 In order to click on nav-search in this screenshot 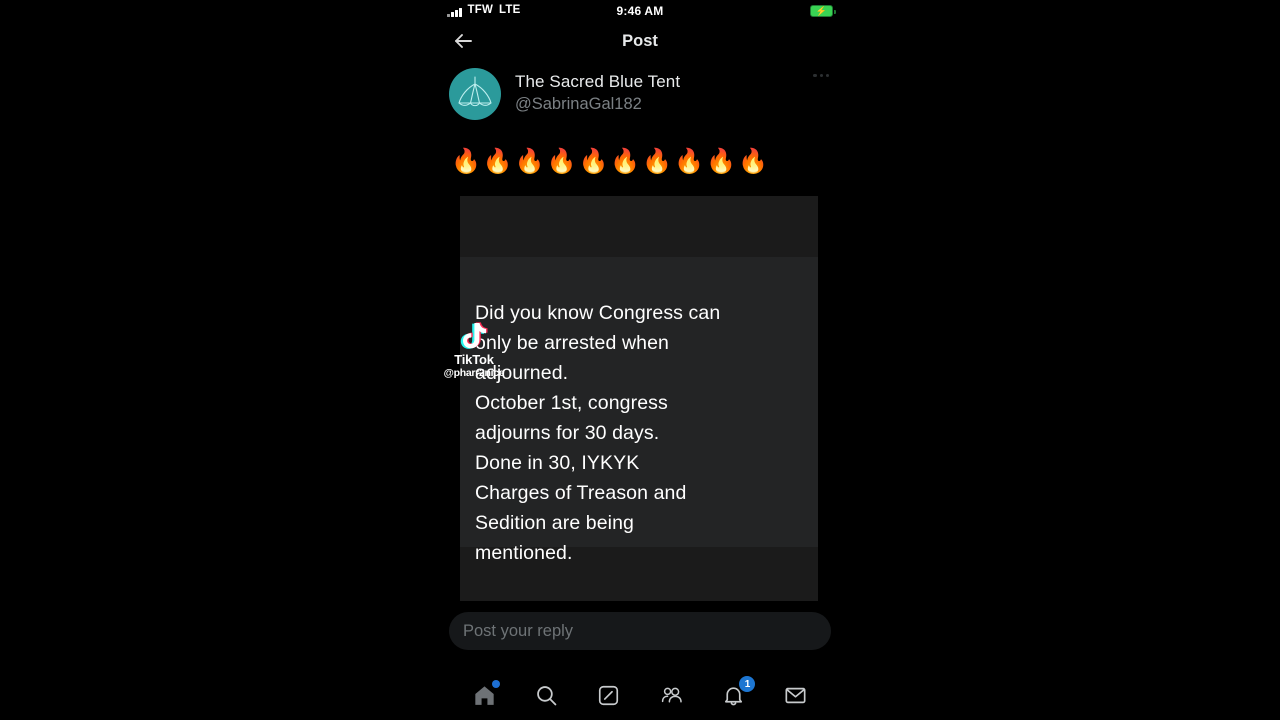, I will do `click(546, 695)`.